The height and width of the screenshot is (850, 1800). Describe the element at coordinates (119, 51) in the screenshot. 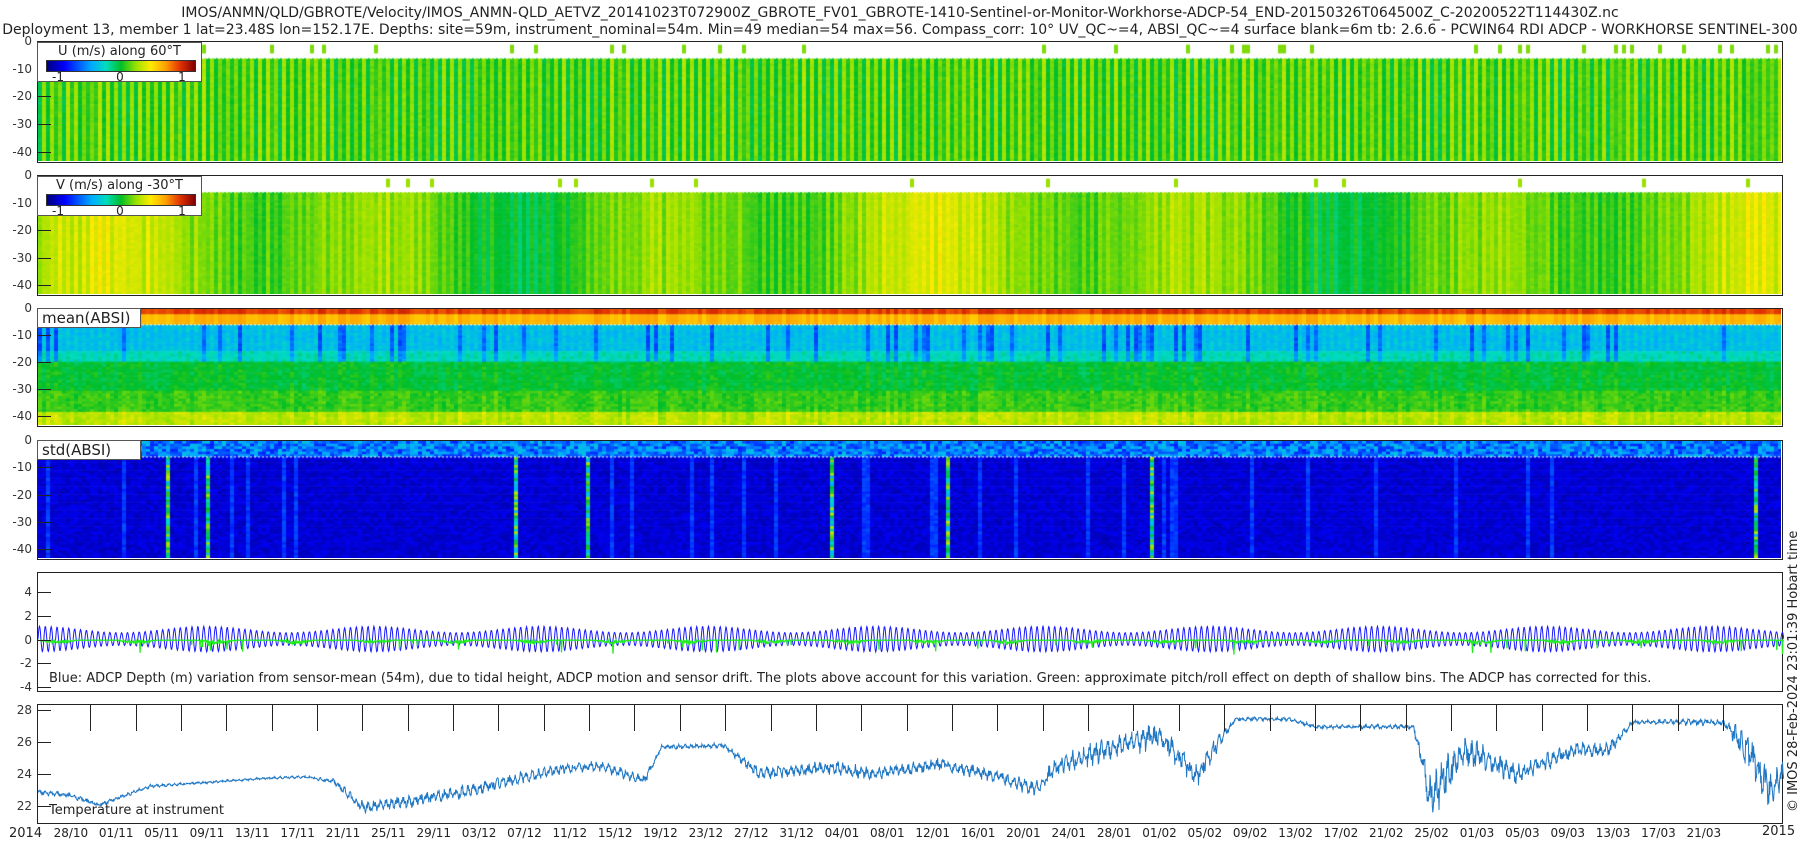

I see `u-legend-title: U (m/s) along 60°T` at that location.